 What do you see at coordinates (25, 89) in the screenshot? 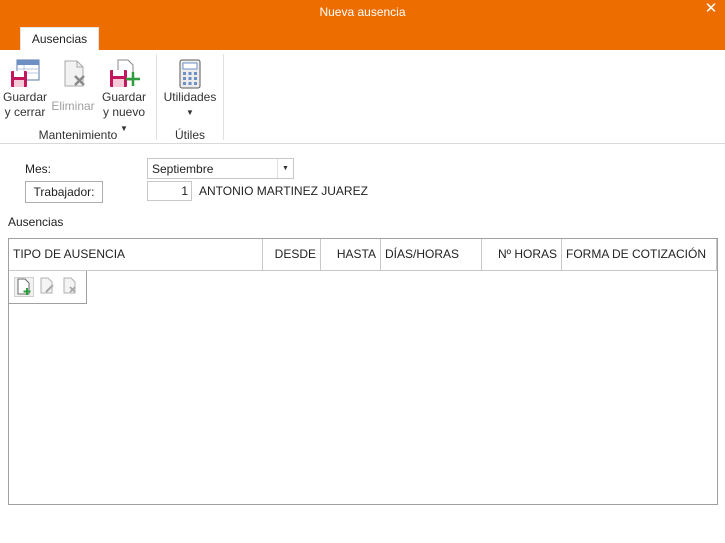
I see `guardar-cerrar-button: Guardar y cerrar` at bounding box center [25, 89].